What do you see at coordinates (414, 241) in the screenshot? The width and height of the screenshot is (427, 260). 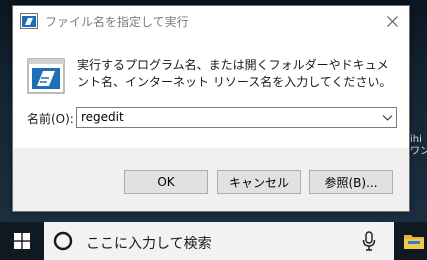 I see `folder-icon` at bounding box center [414, 241].